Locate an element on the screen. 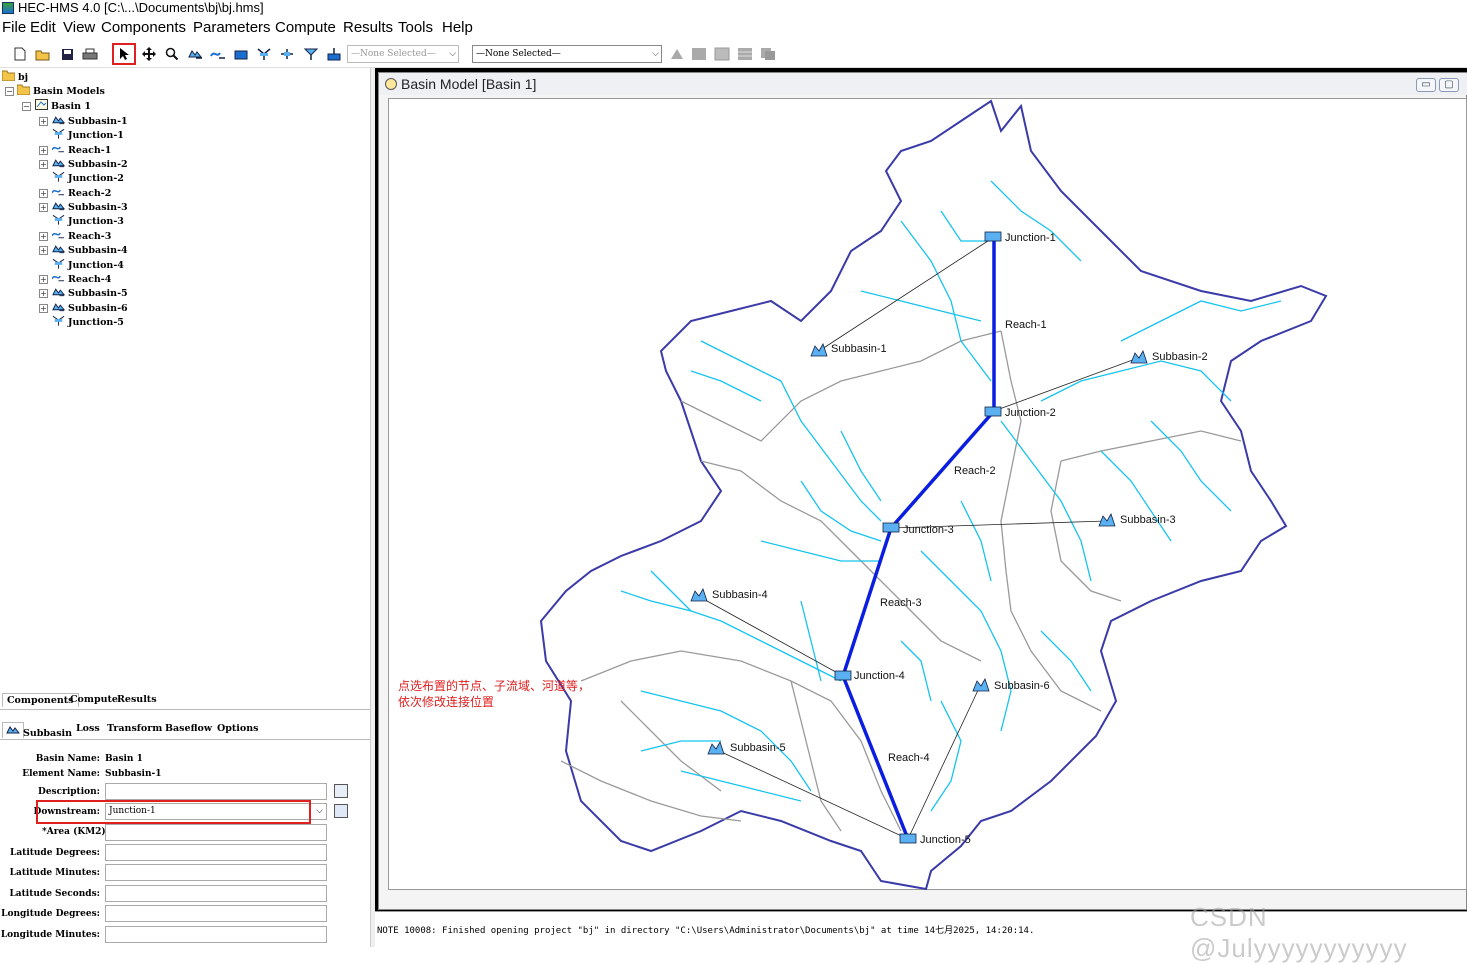  menu-parameters: Parameters is located at coordinates (232, 28).